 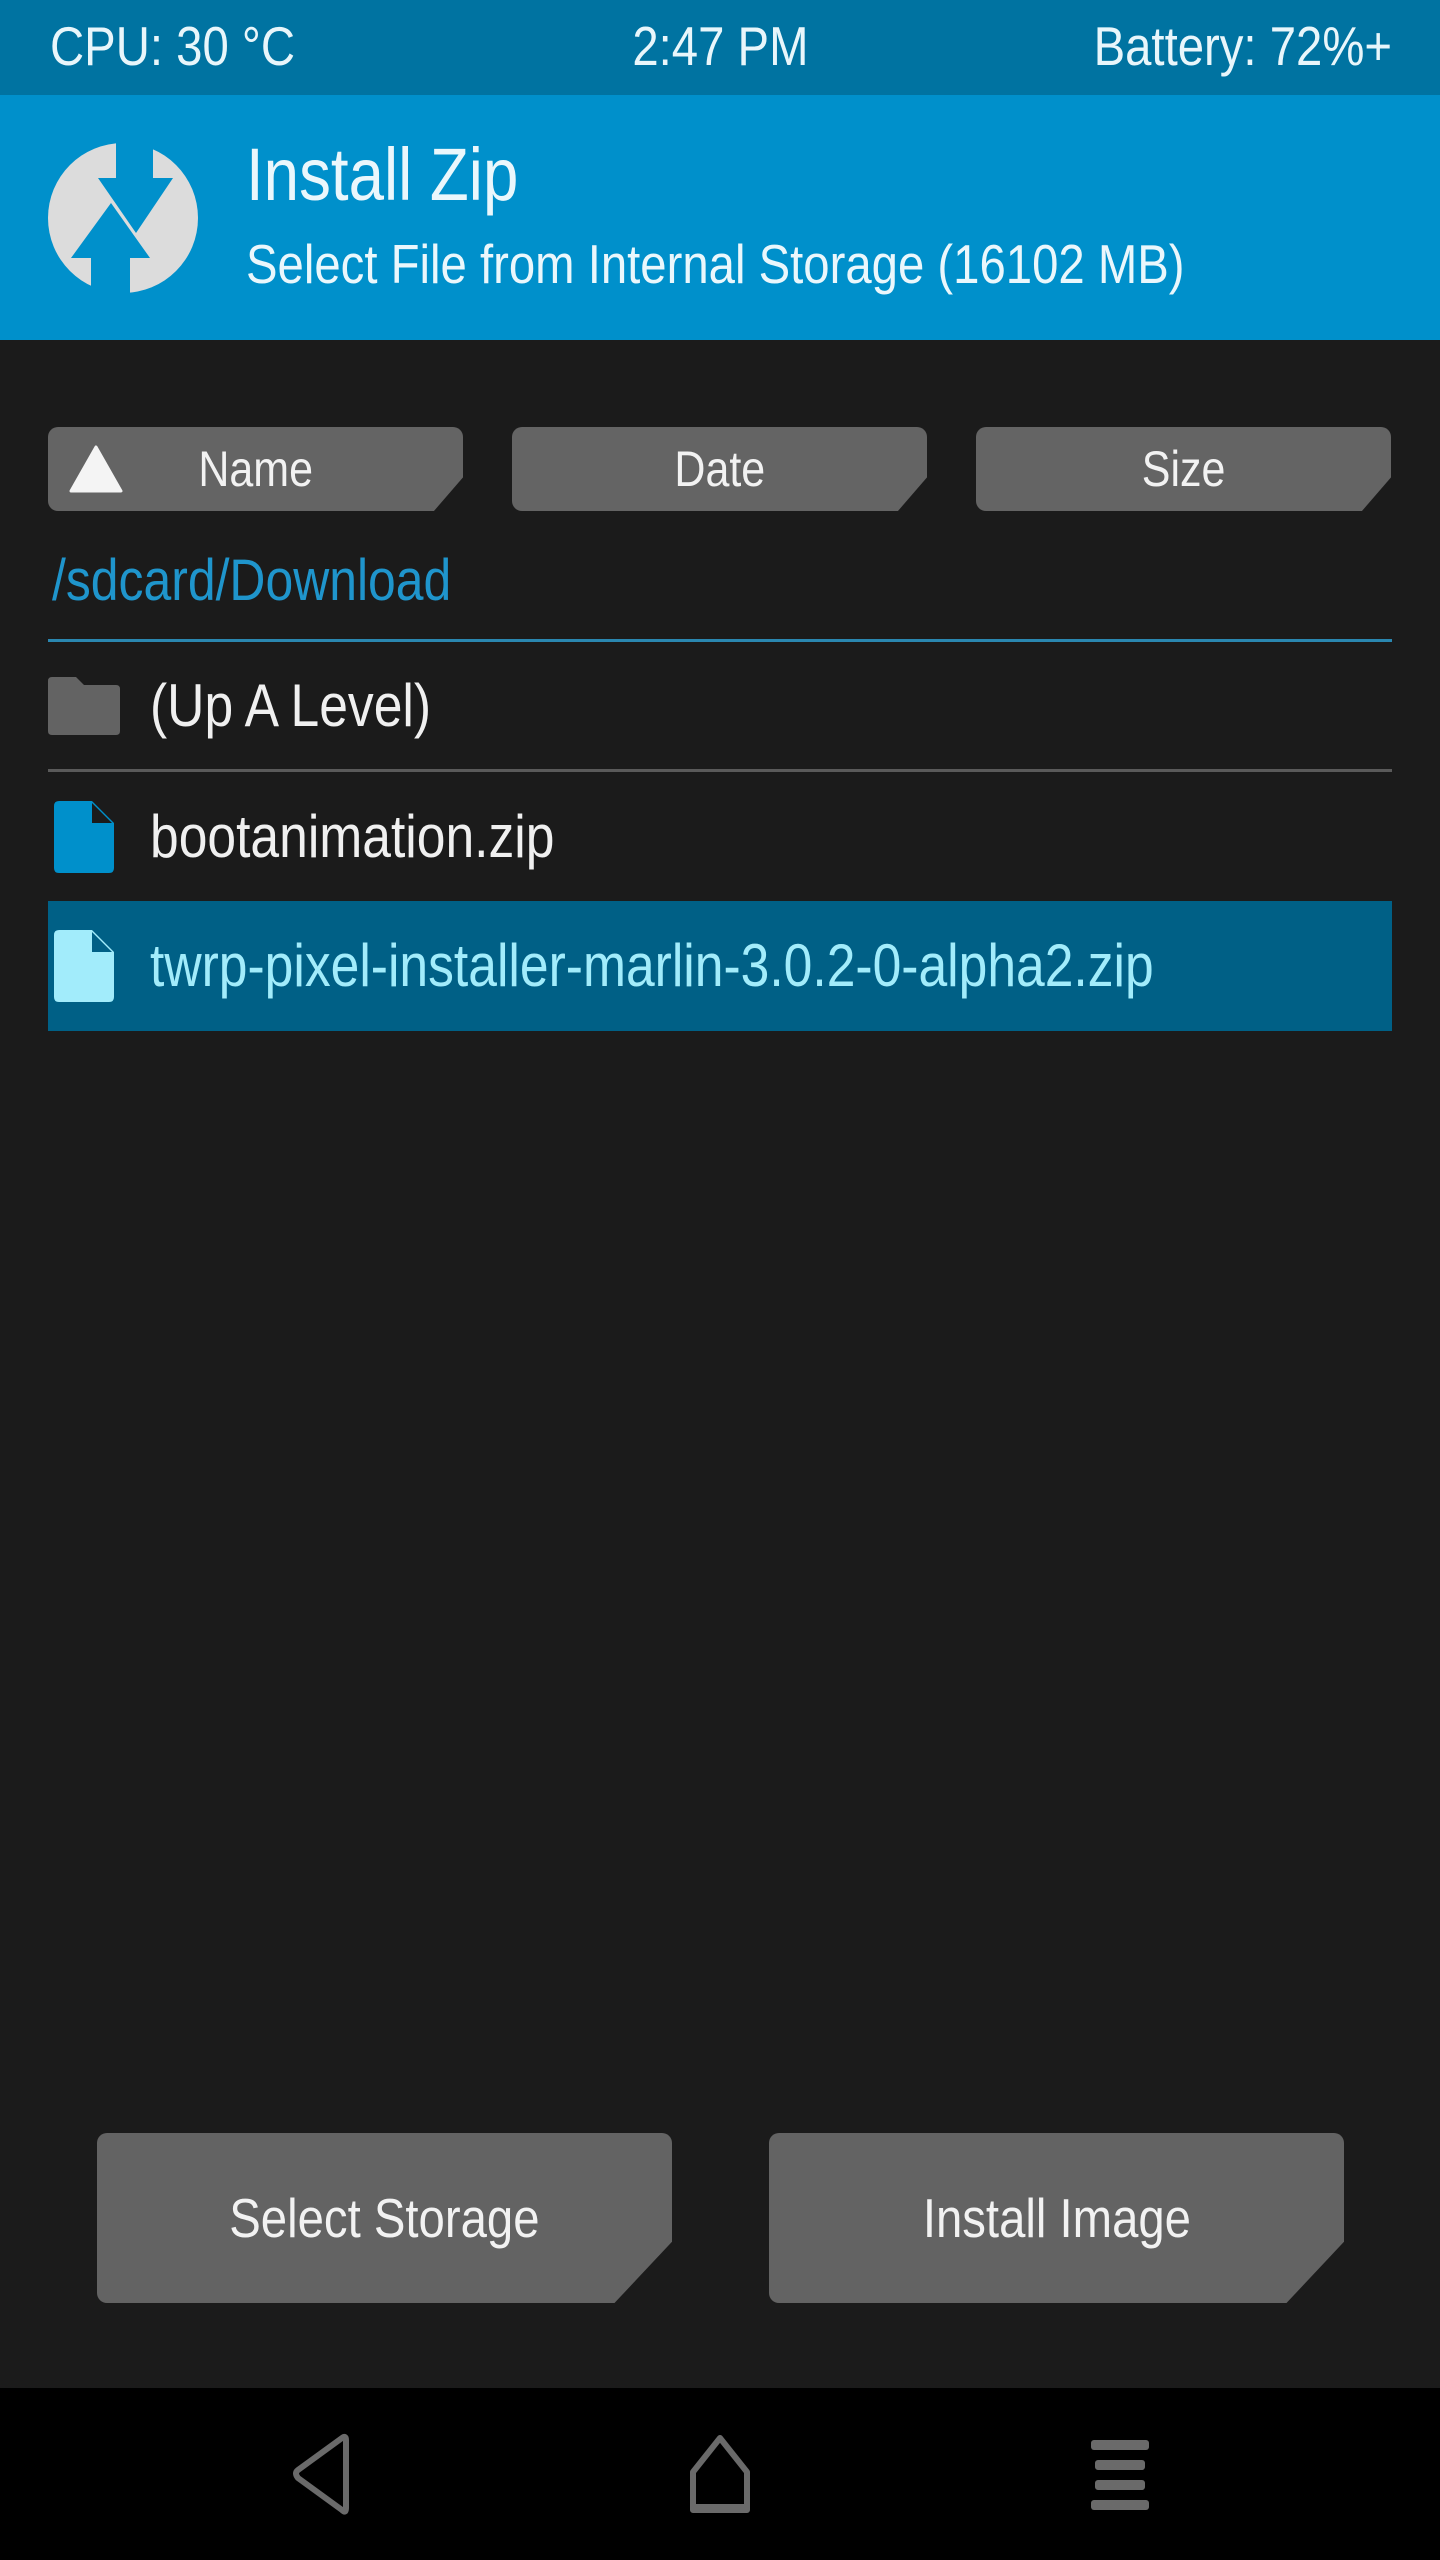 What do you see at coordinates (123, 218) in the screenshot?
I see `twrp-logo-icon` at bounding box center [123, 218].